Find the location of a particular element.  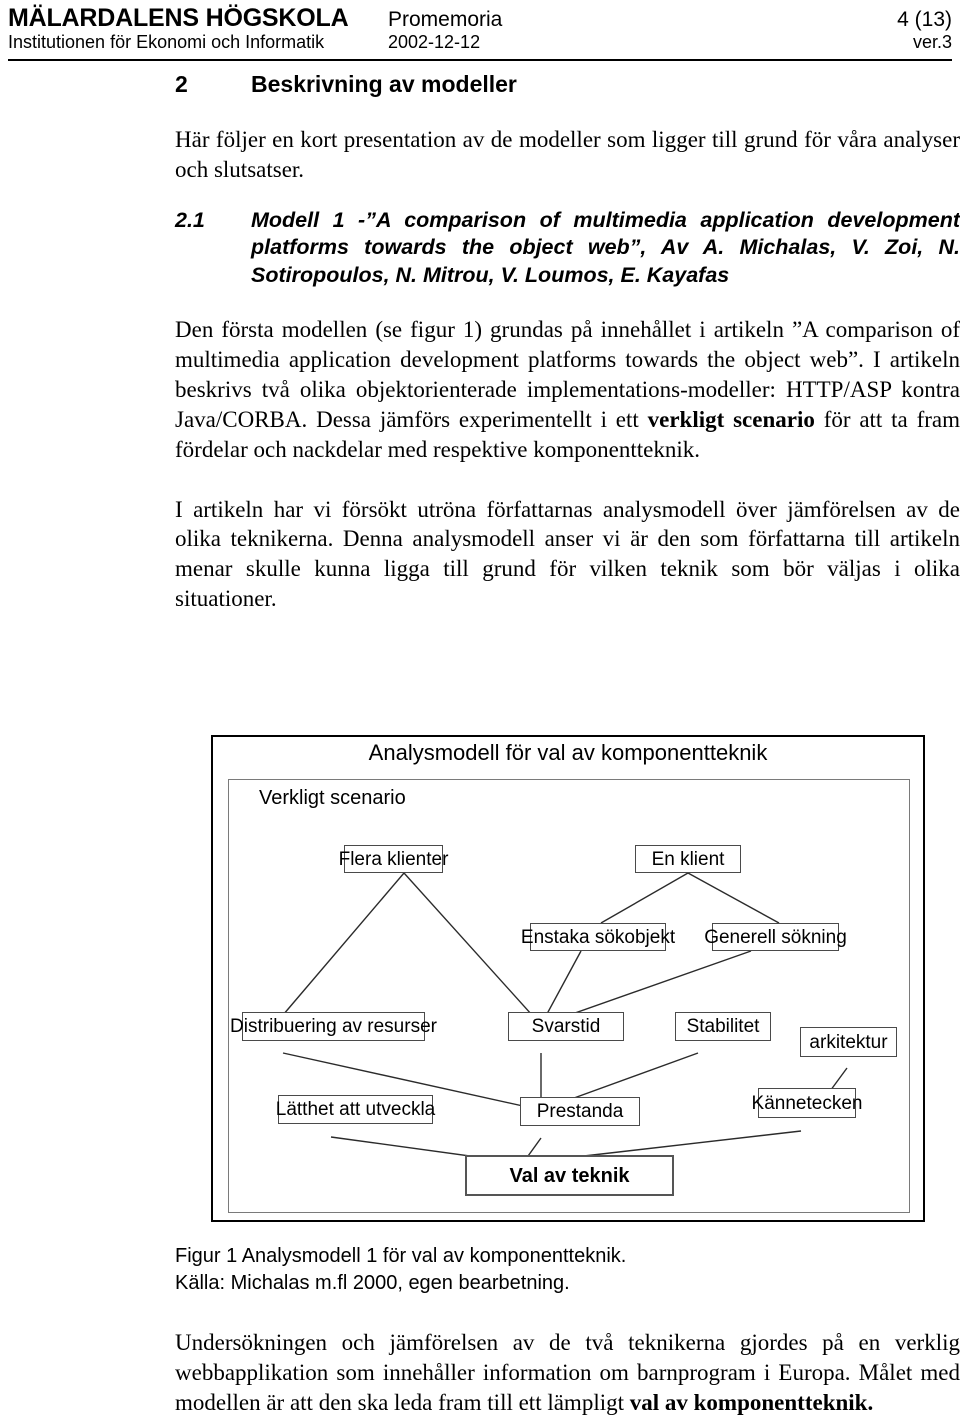

node-flera-klienter: Flera klienter is located at coordinates (393, 859).